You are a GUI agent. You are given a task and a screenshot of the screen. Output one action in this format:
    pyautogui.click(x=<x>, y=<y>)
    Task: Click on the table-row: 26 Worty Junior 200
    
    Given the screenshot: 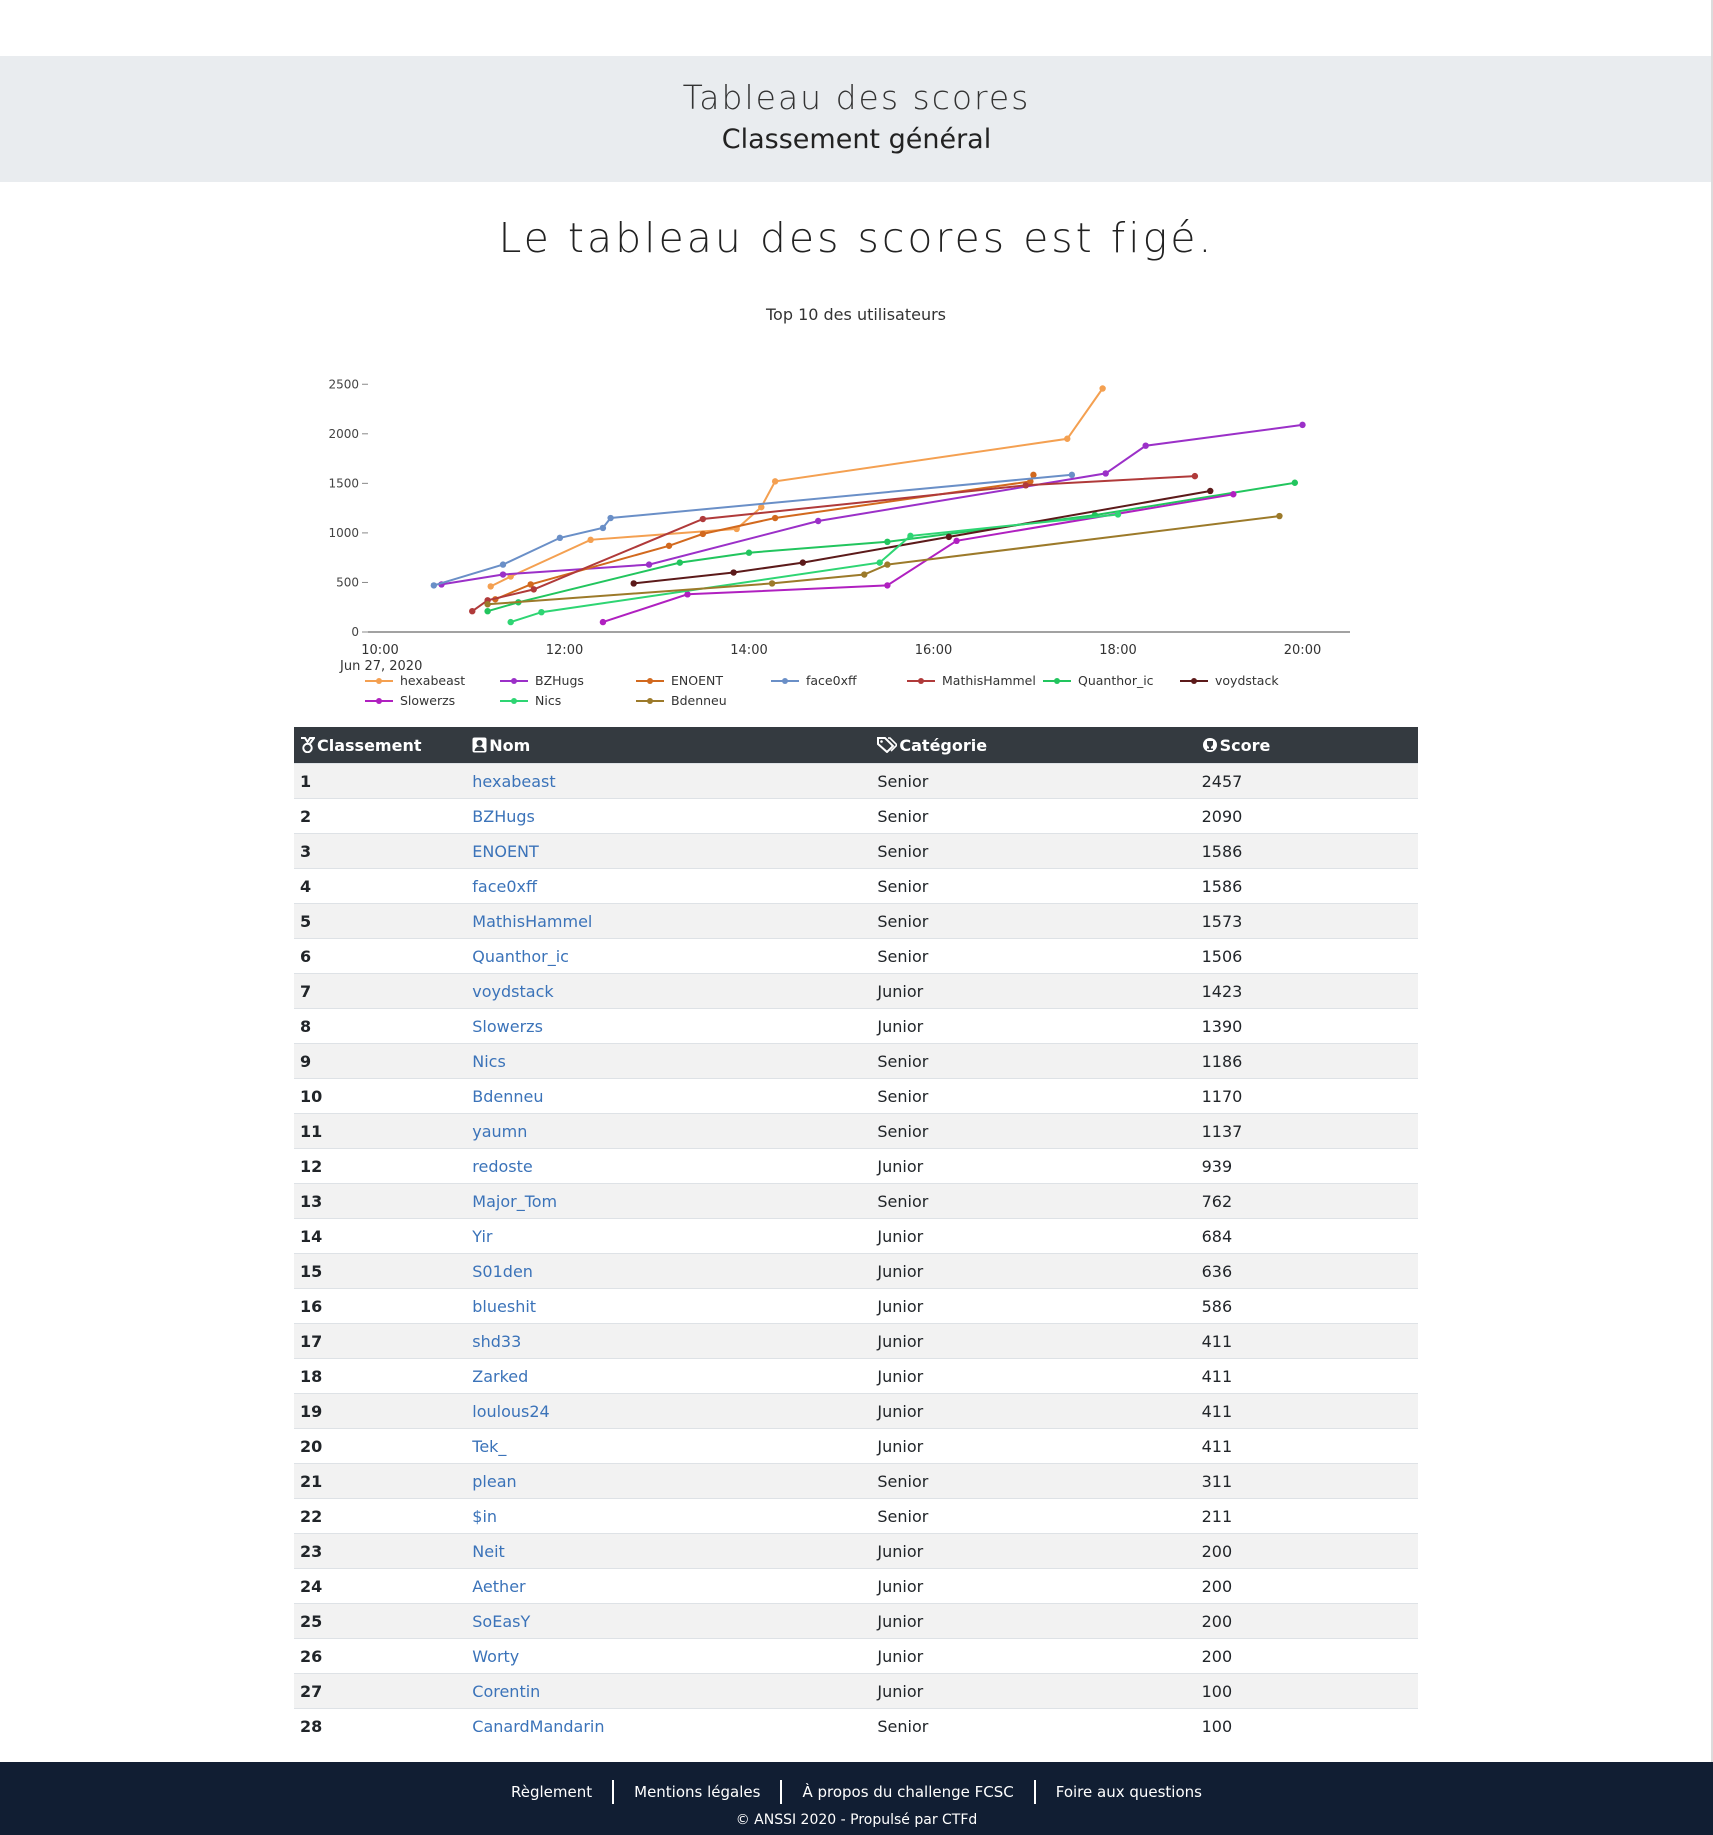 What is the action you would take?
    pyautogui.click(x=856, y=1656)
    